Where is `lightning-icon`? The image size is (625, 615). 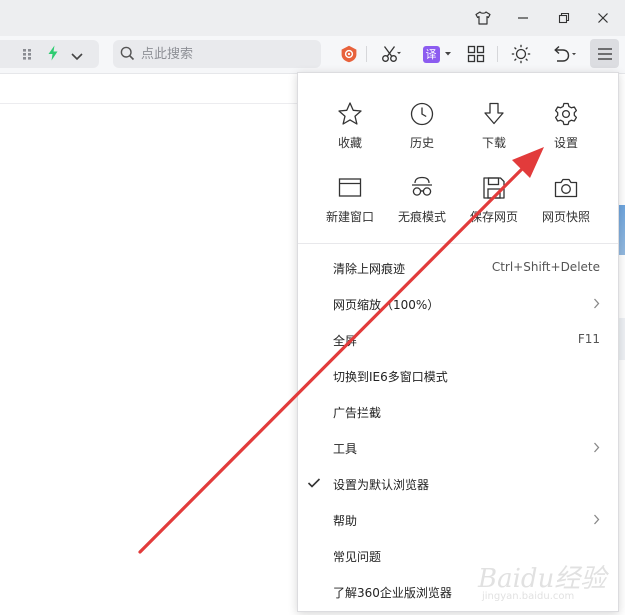 lightning-icon is located at coordinates (53, 55).